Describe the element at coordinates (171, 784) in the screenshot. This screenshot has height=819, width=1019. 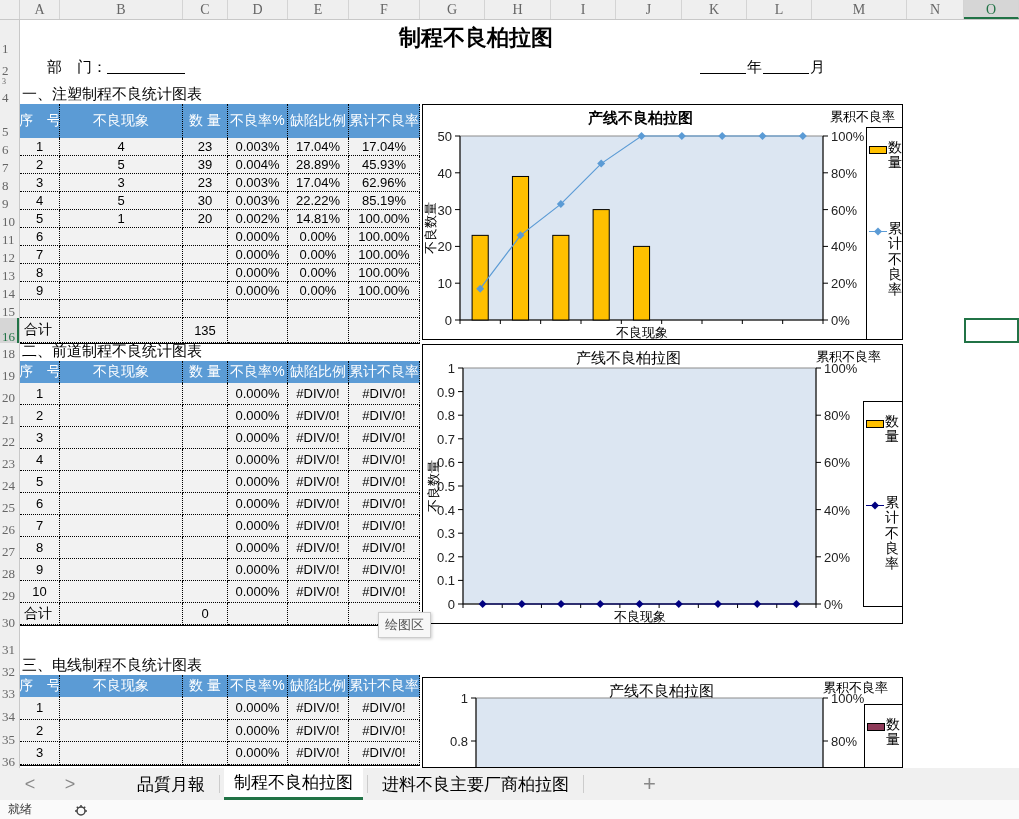
I see `sheet-tab: 品質月報` at that location.